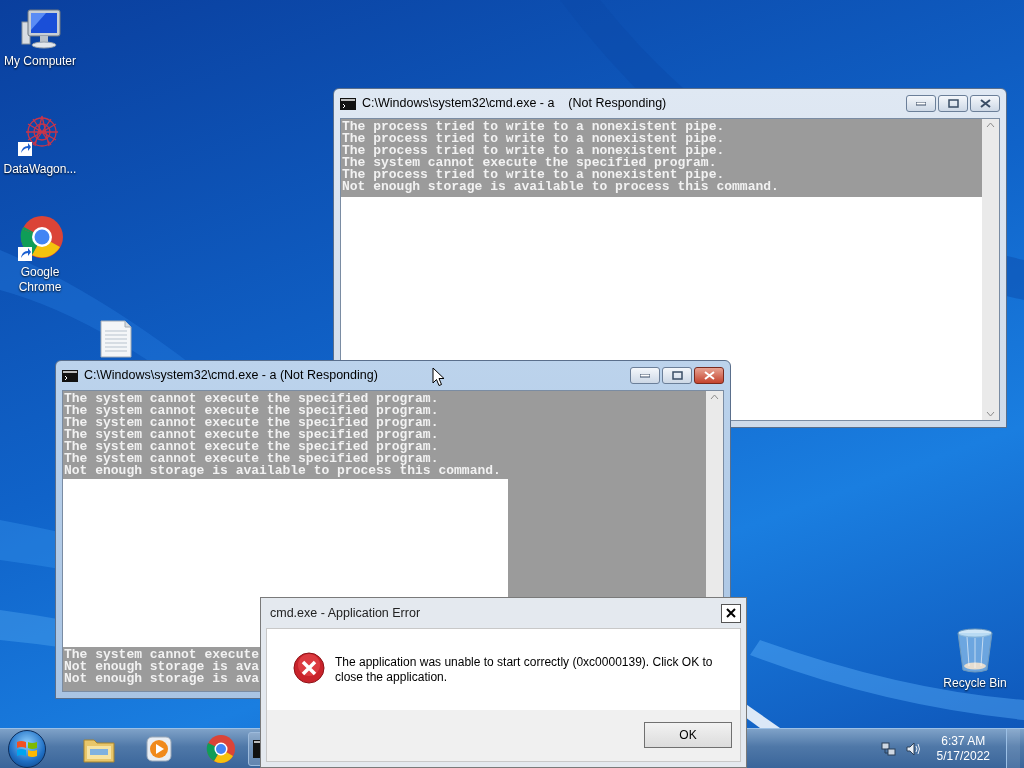 This screenshot has width=1024, height=768. Describe the element at coordinates (345, 613) in the screenshot. I see `dialog-title: cmd.exe - Application Error` at that location.